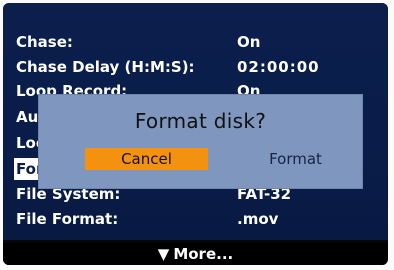 The image size is (394, 270). Describe the element at coordinates (196, 219) in the screenshot. I see `menu-item-file-format: File Format: .mov` at that location.